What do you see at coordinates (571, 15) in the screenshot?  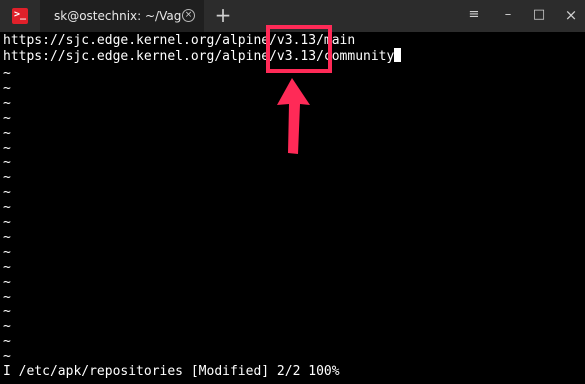 I see `close-window-button: ×` at bounding box center [571, 15].